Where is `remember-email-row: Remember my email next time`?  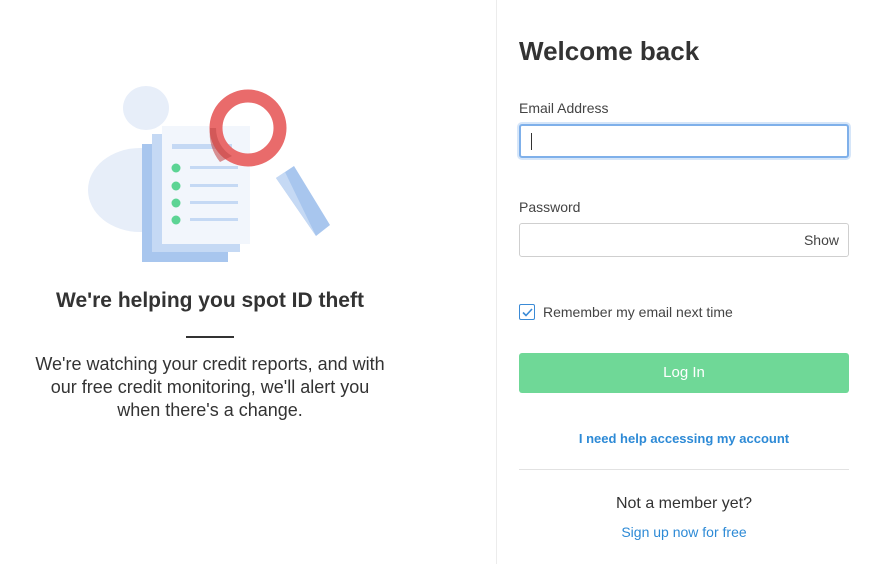
remember-email-row: Remember my email next time is located at coordinates (626, 312).